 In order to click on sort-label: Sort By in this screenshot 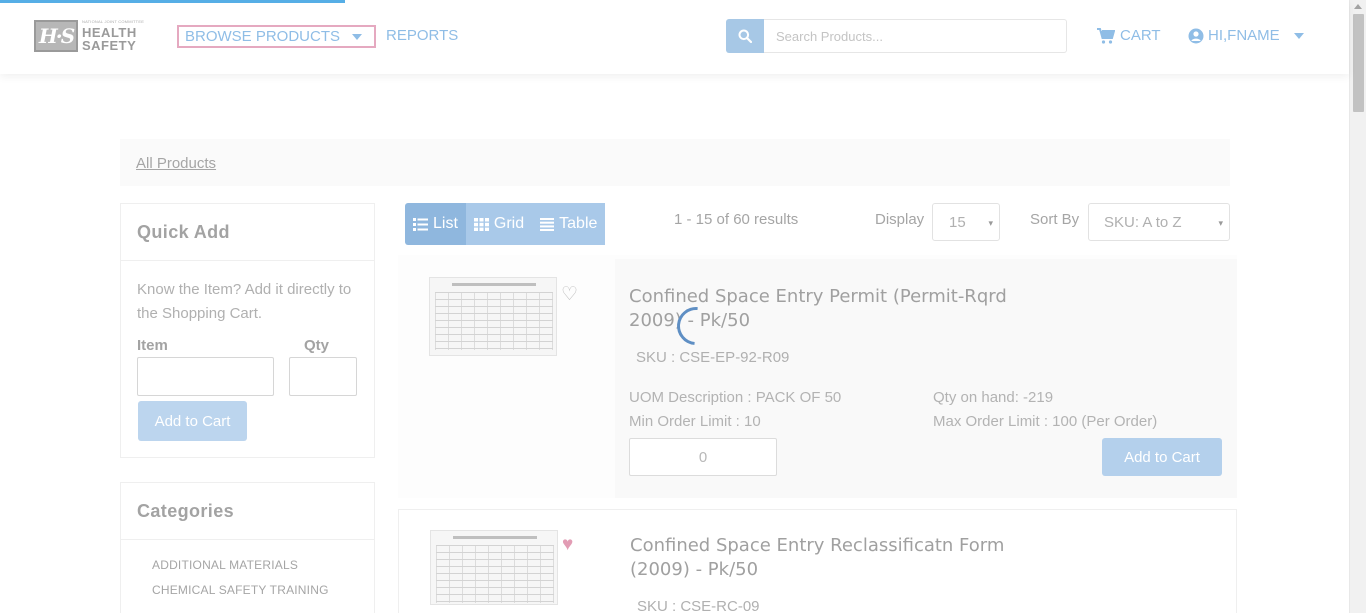, I will do `click(1055, 219)`.